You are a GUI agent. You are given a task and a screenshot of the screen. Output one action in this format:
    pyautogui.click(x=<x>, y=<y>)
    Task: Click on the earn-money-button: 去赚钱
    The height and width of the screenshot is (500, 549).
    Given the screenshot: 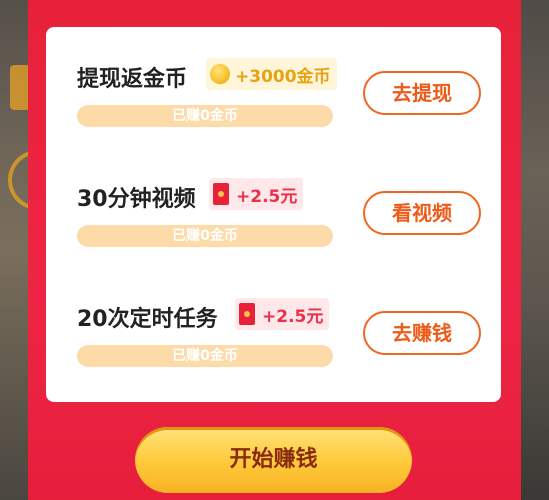 What is the action you would take?
    pyautogui.click(x=422, y=333)
    